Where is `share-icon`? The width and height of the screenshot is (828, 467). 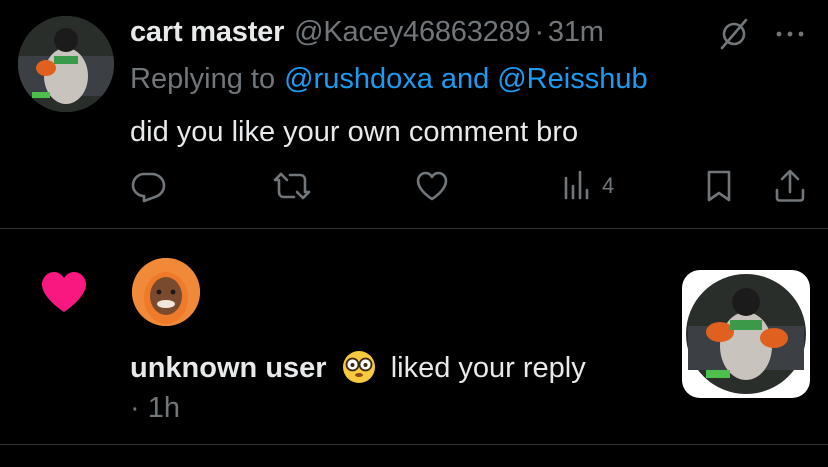
share-icon is located at coordinates (790, 185).